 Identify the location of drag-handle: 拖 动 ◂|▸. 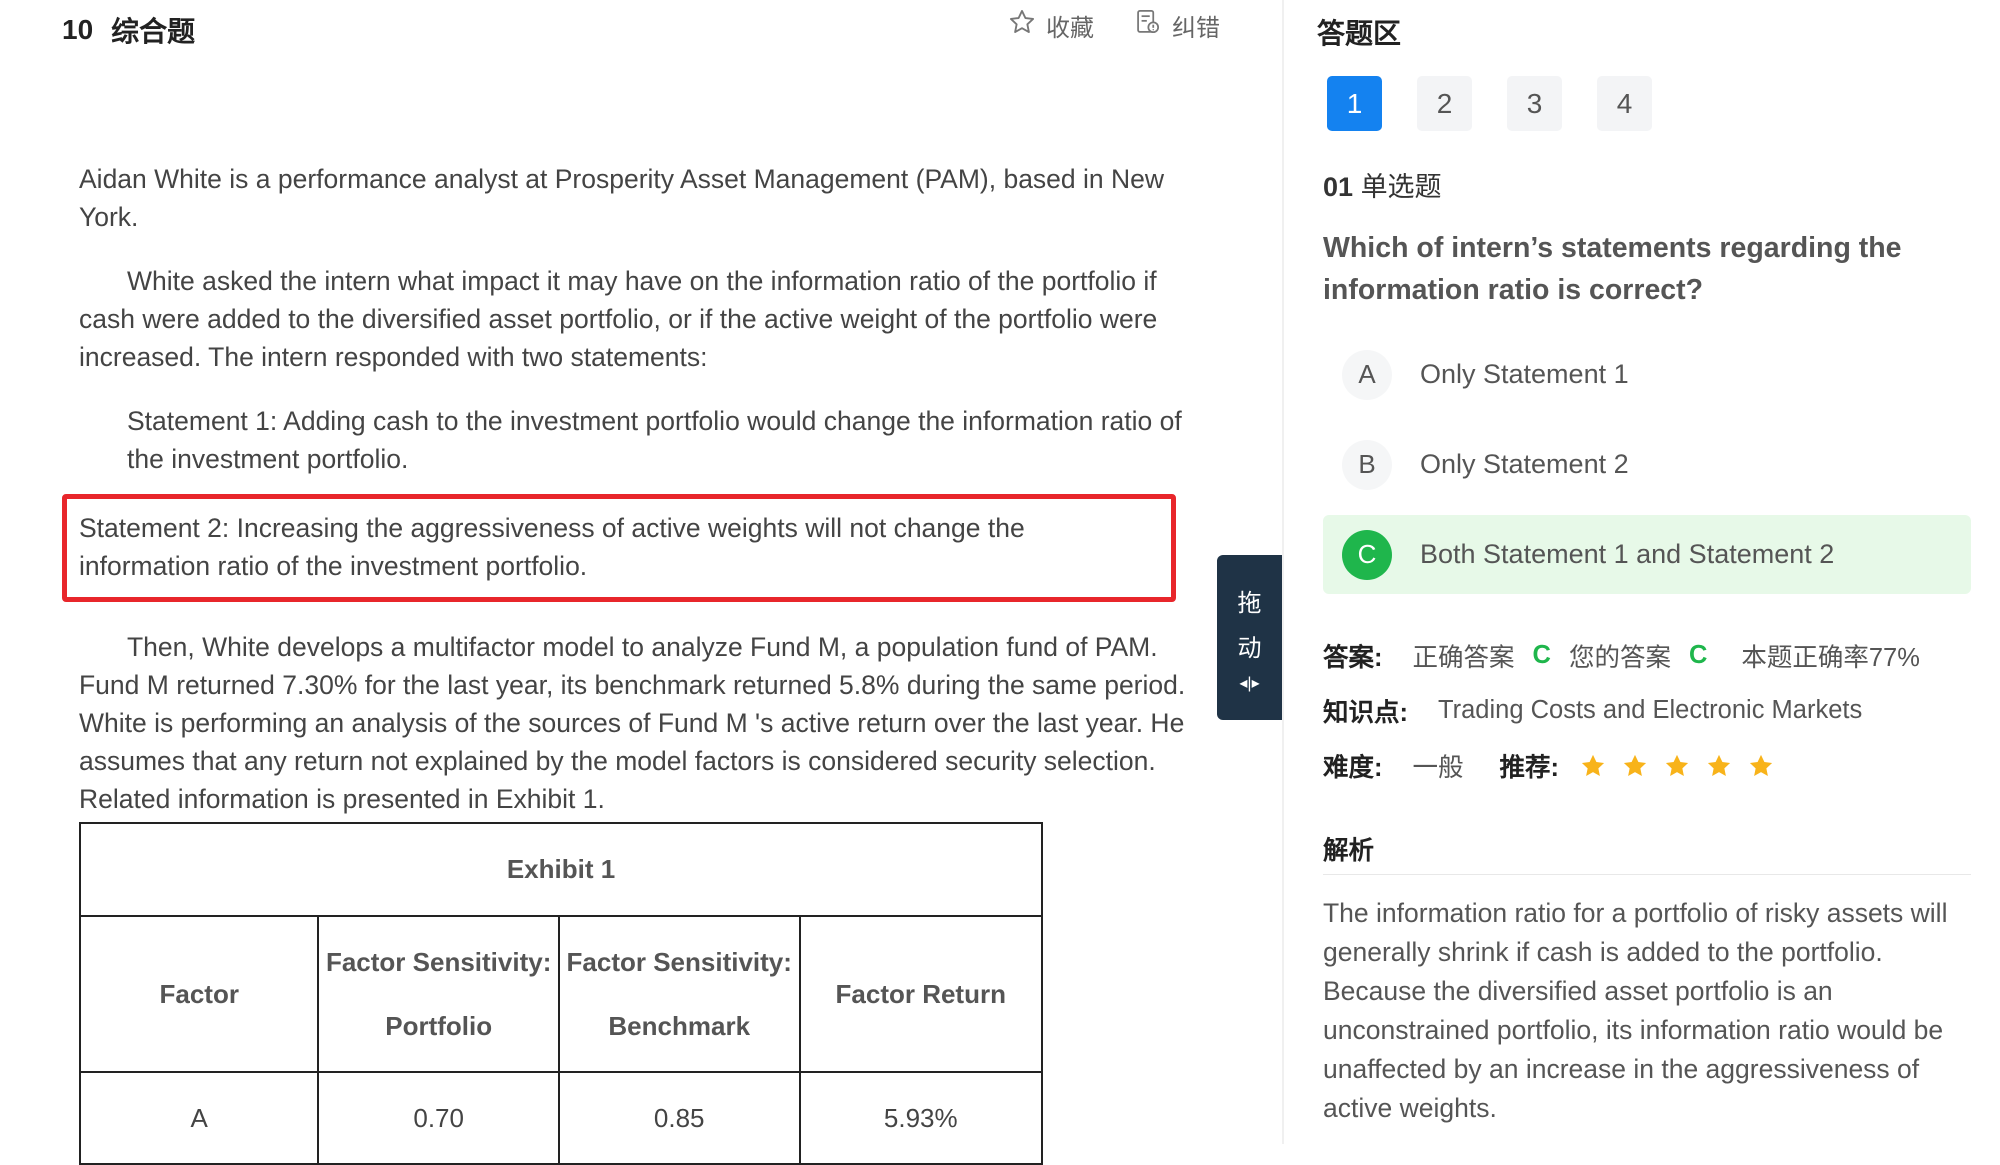
(1249, 637).